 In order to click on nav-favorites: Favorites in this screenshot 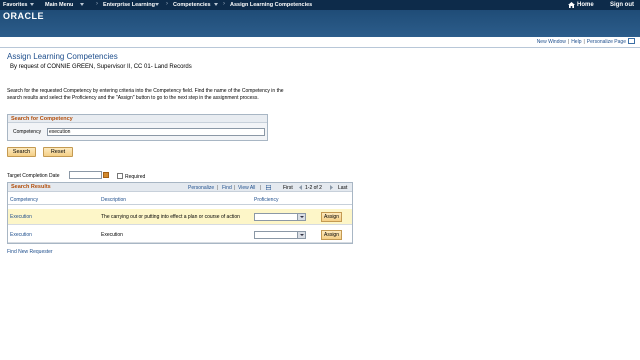, I will do `click(15, 5)`.